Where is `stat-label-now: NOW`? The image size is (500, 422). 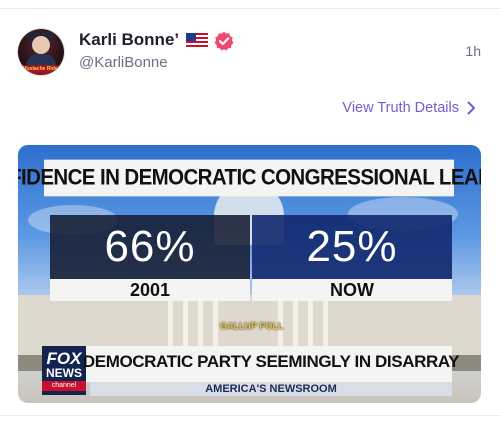
stat-label-now: NOW is located at coordinates (352, 290).